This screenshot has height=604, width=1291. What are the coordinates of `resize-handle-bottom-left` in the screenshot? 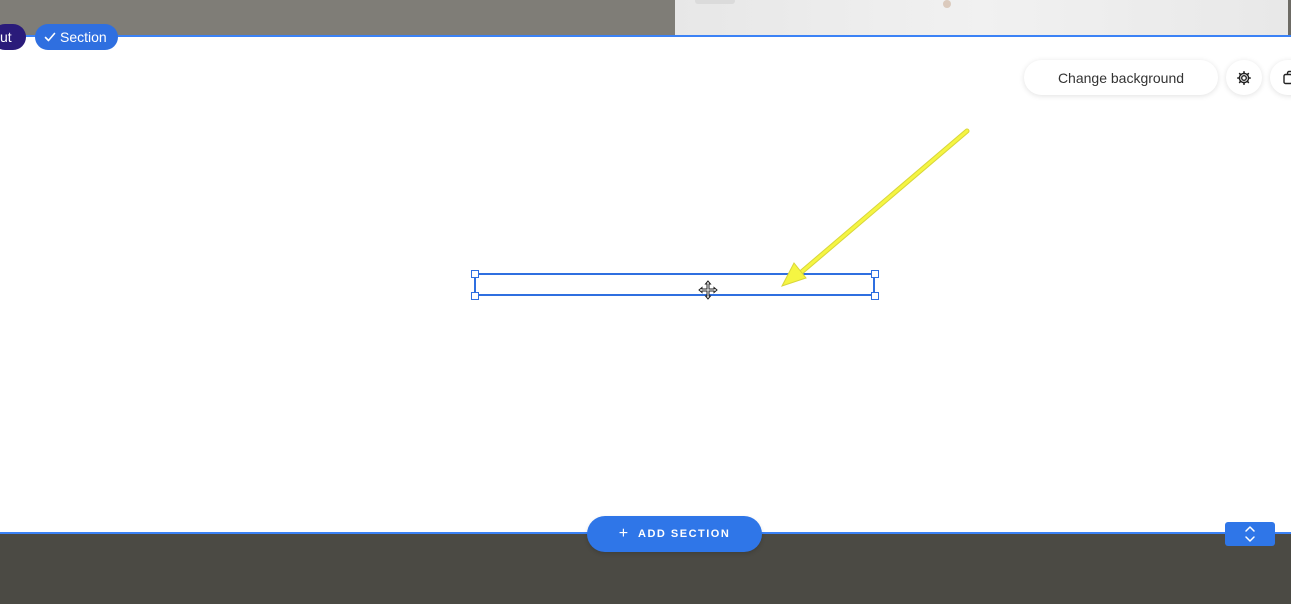 It's located at (475, 296).